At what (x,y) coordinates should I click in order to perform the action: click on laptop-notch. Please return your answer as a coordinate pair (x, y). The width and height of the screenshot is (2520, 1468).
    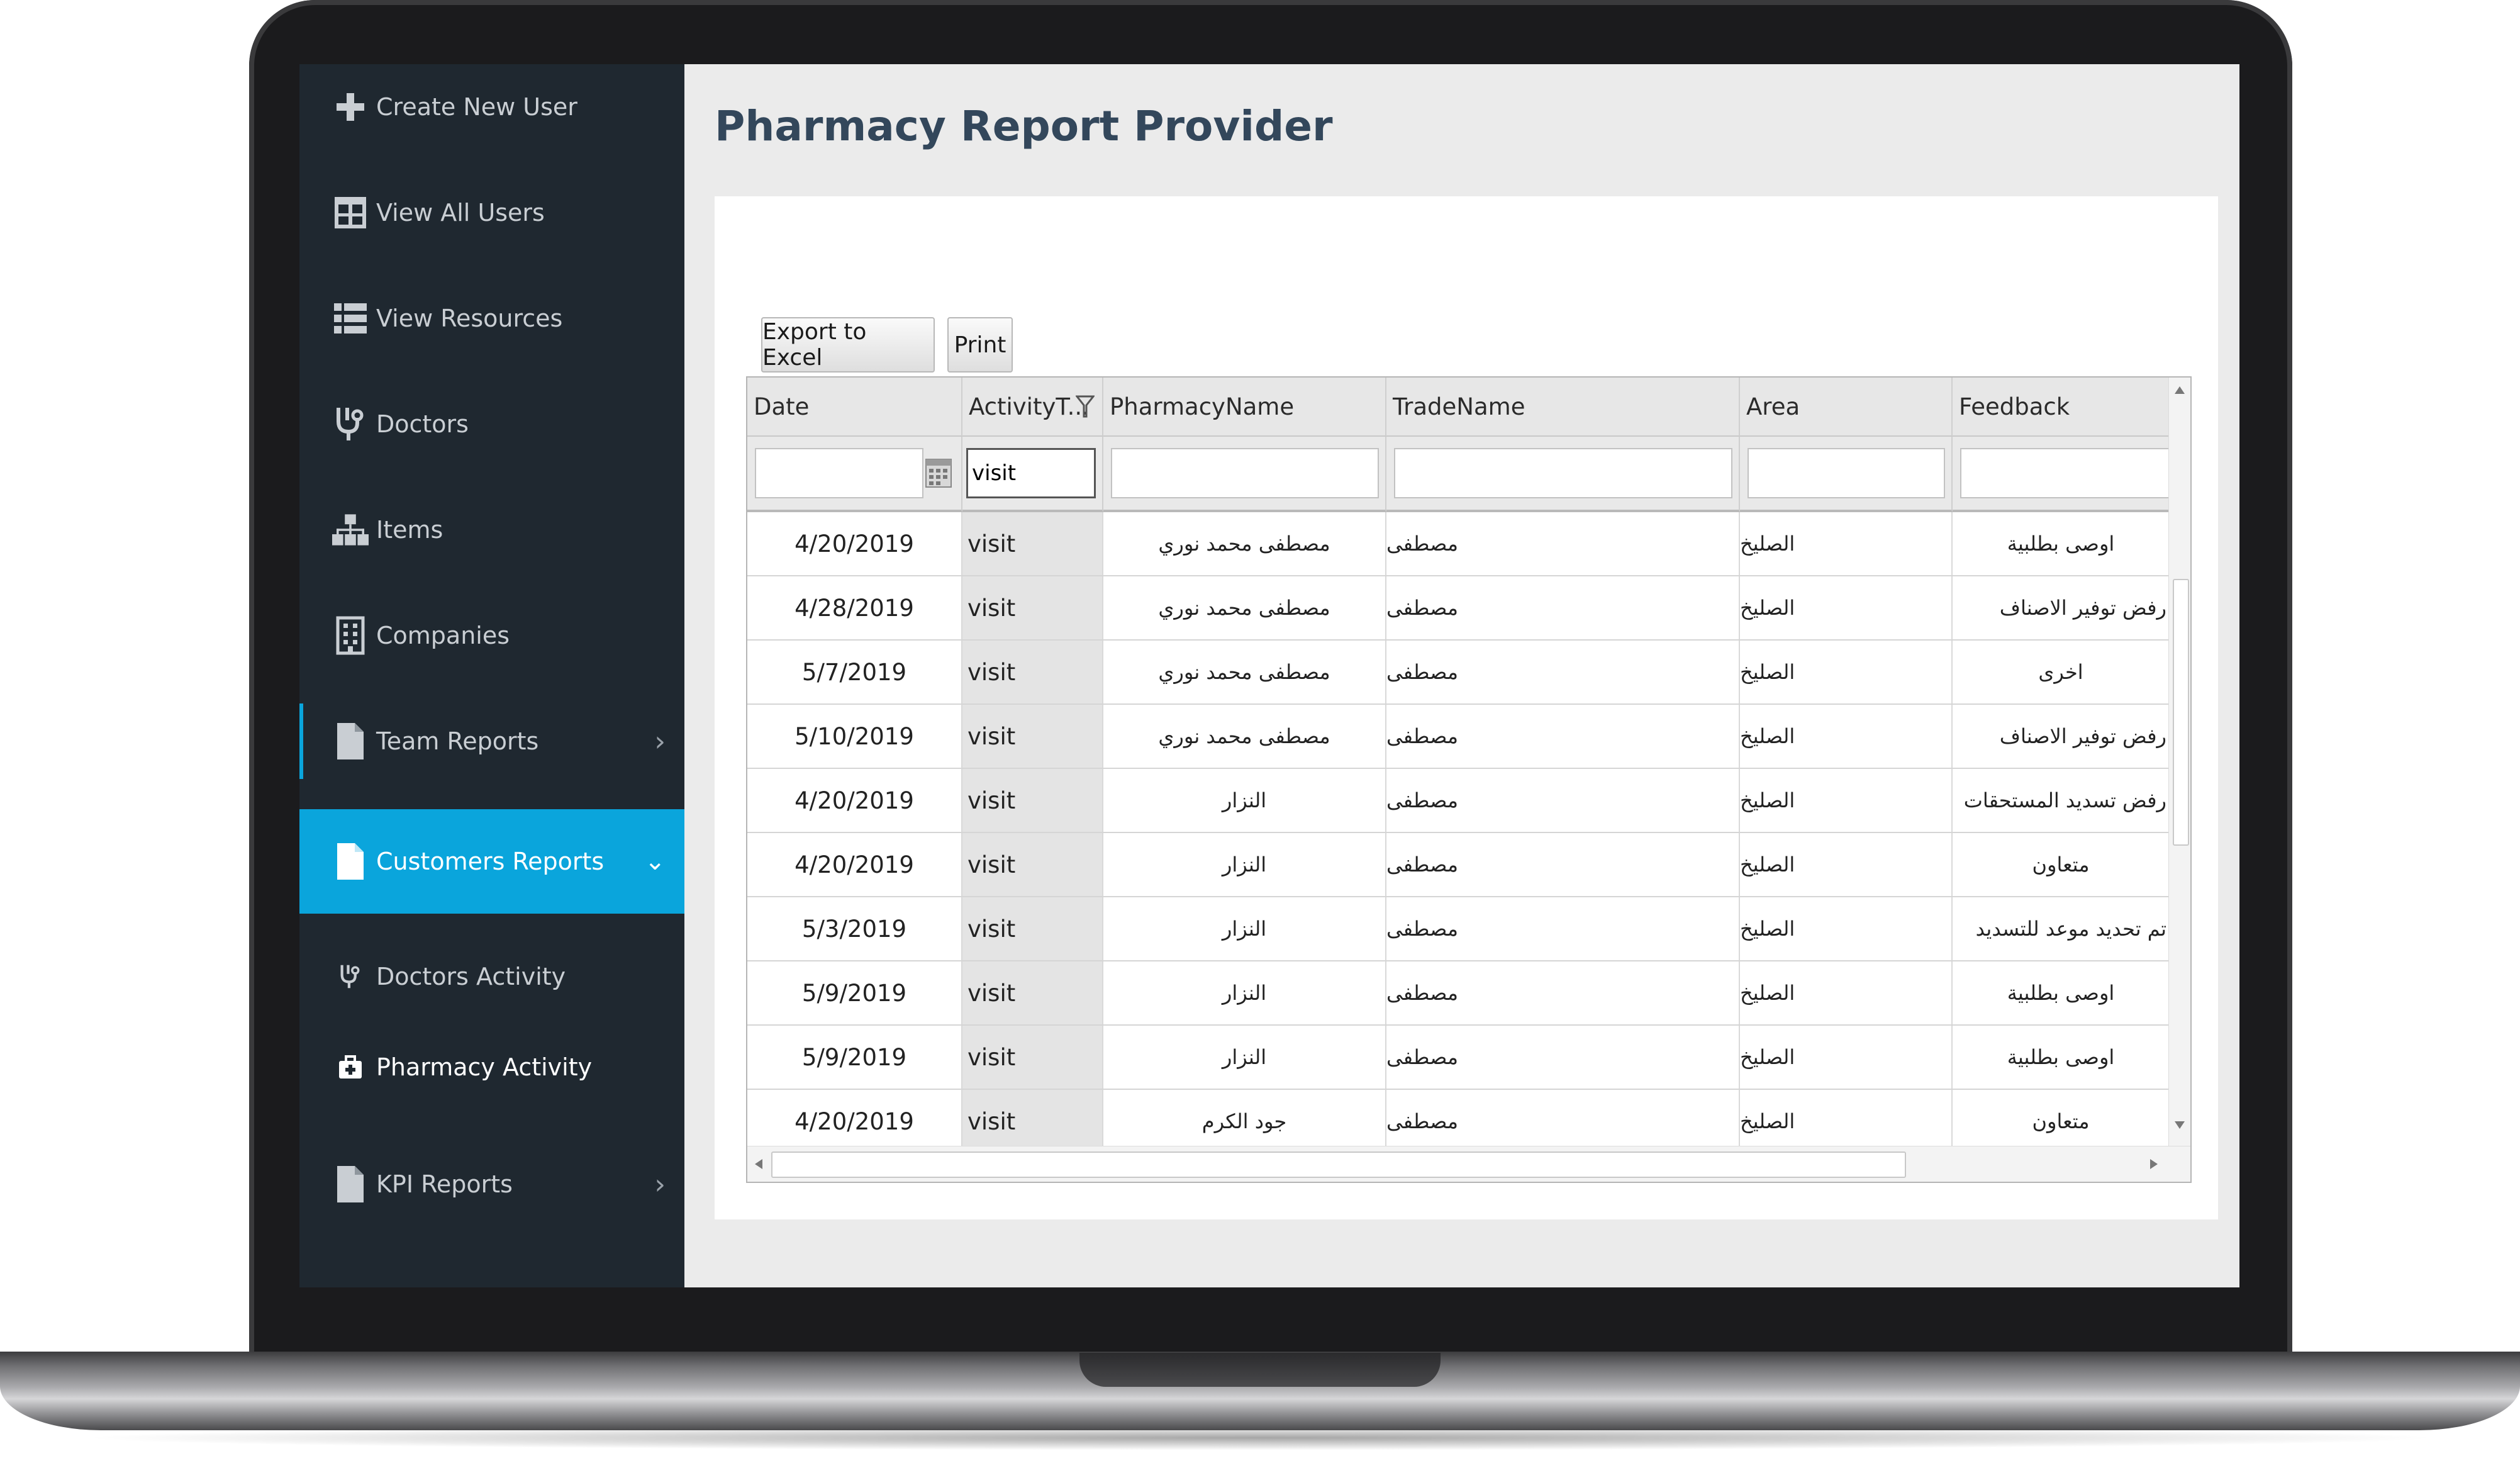
    Looking at the image, I should click on (1260, 1370).